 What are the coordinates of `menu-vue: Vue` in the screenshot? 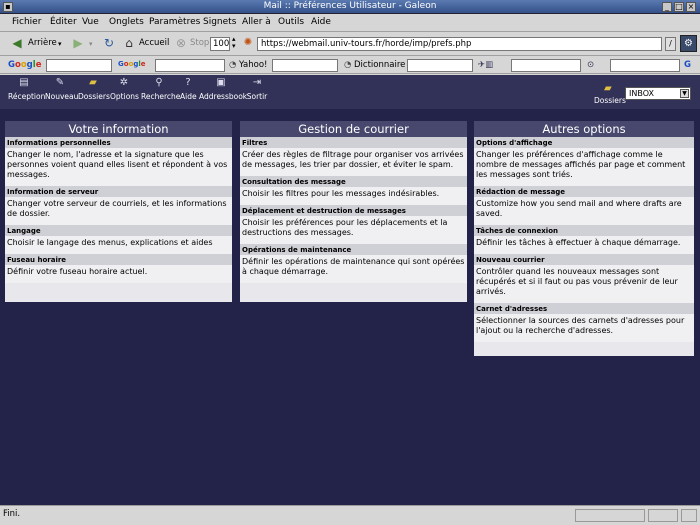 It's located at (90, 22).